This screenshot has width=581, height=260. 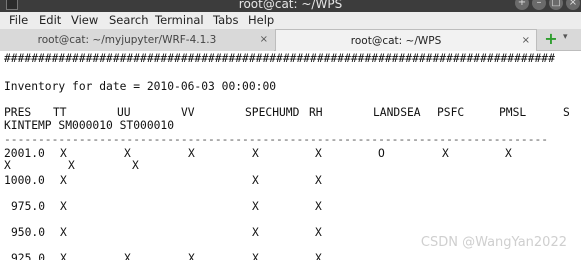 What do you see at coordinates (18, 20) in the screenshot?
I see `menu-file: File` at bounding box center [18, 20].